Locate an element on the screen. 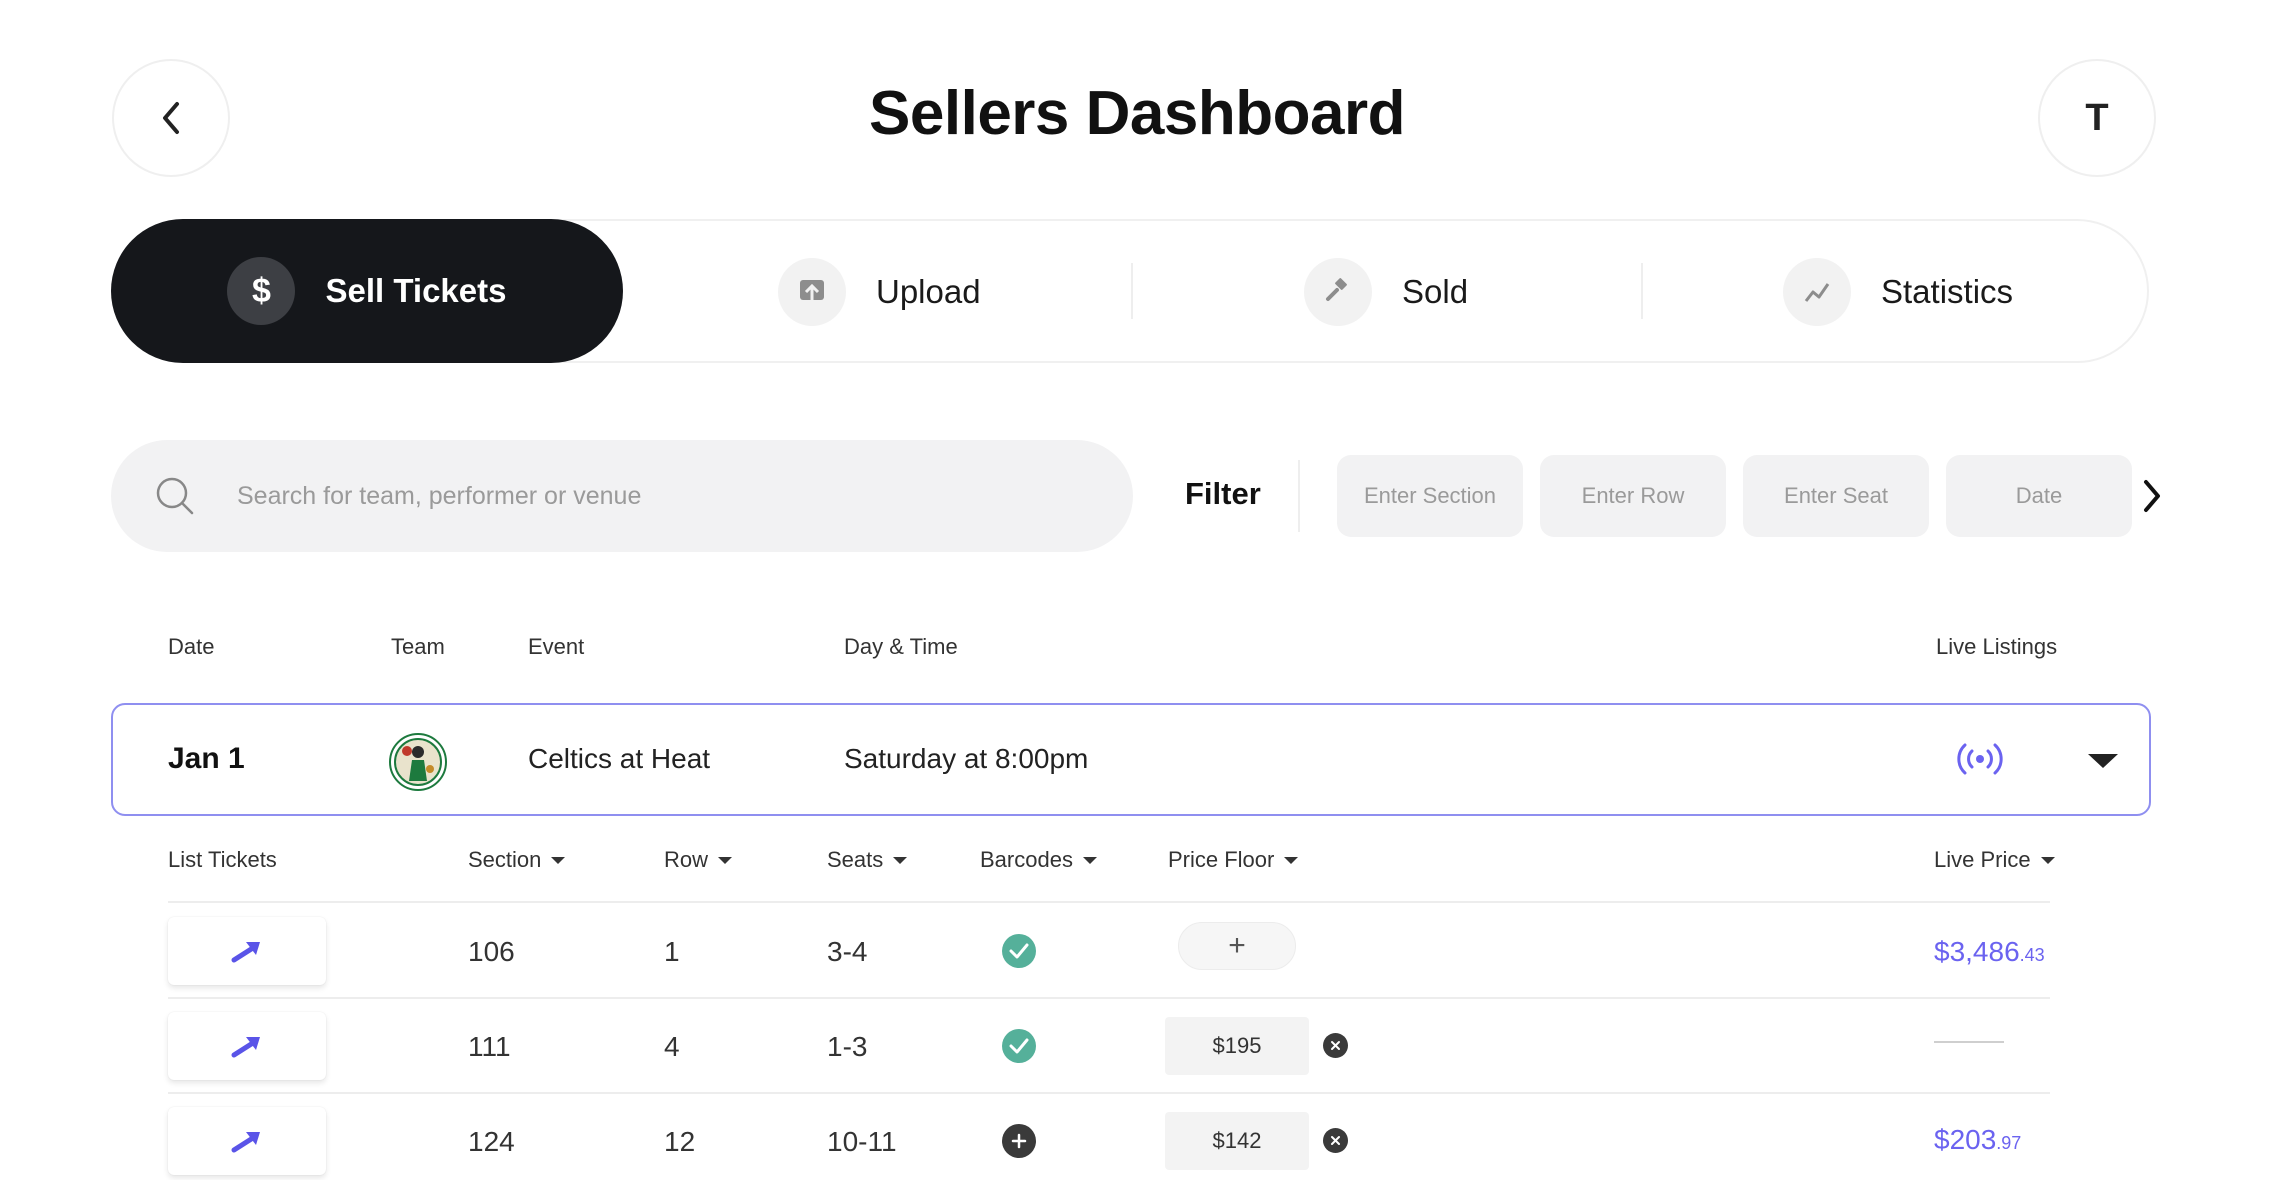 The height and width of the screenshot is (1180, 2274). expand-event-button is located at coordinates (2103, 763).